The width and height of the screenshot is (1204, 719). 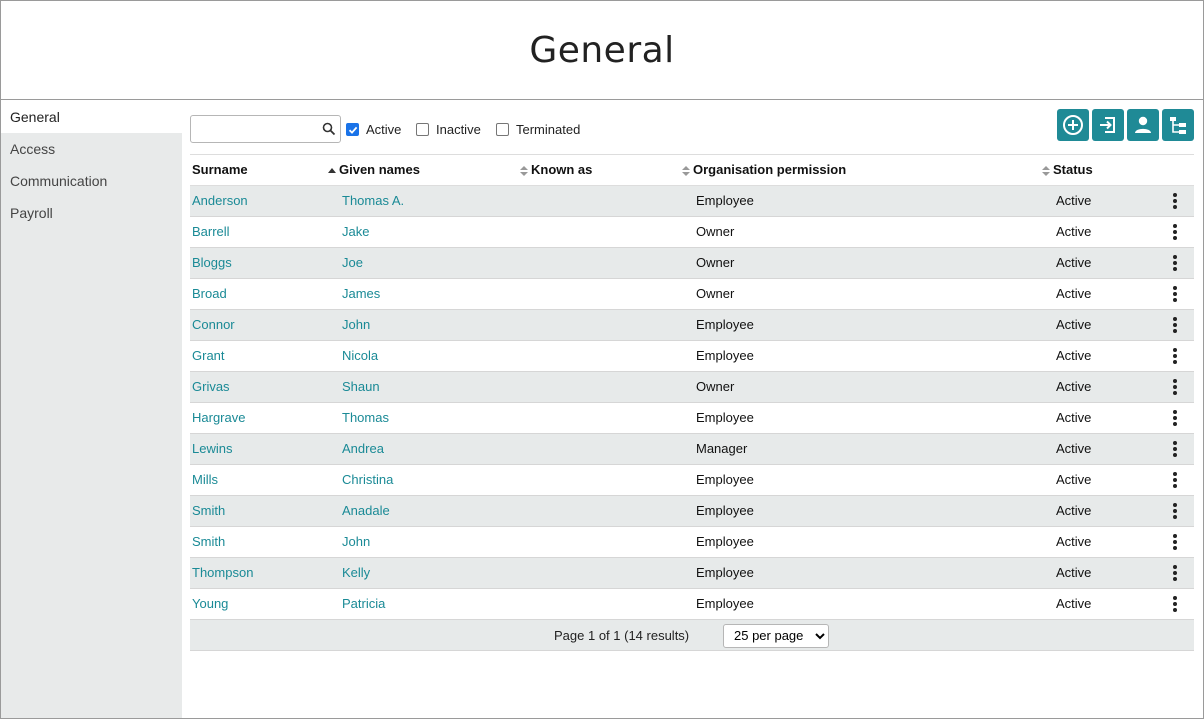 I want to click on table-row: Young Patricia Employee Active, so click(x=692, y=604).